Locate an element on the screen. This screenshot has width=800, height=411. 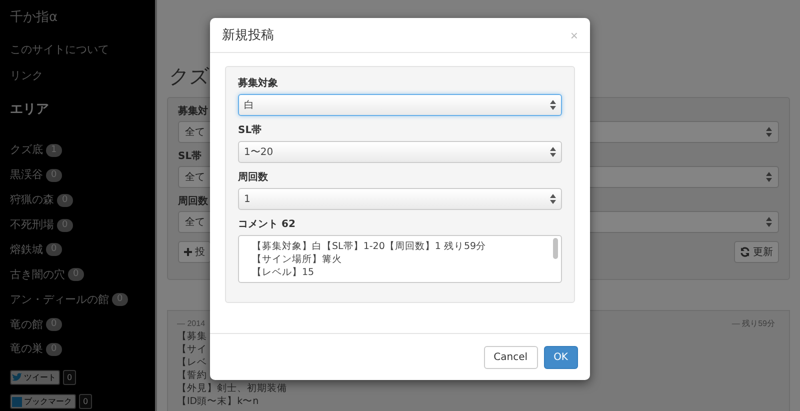
modal-title: 新規投稿 is located at coordinates (248, 35).